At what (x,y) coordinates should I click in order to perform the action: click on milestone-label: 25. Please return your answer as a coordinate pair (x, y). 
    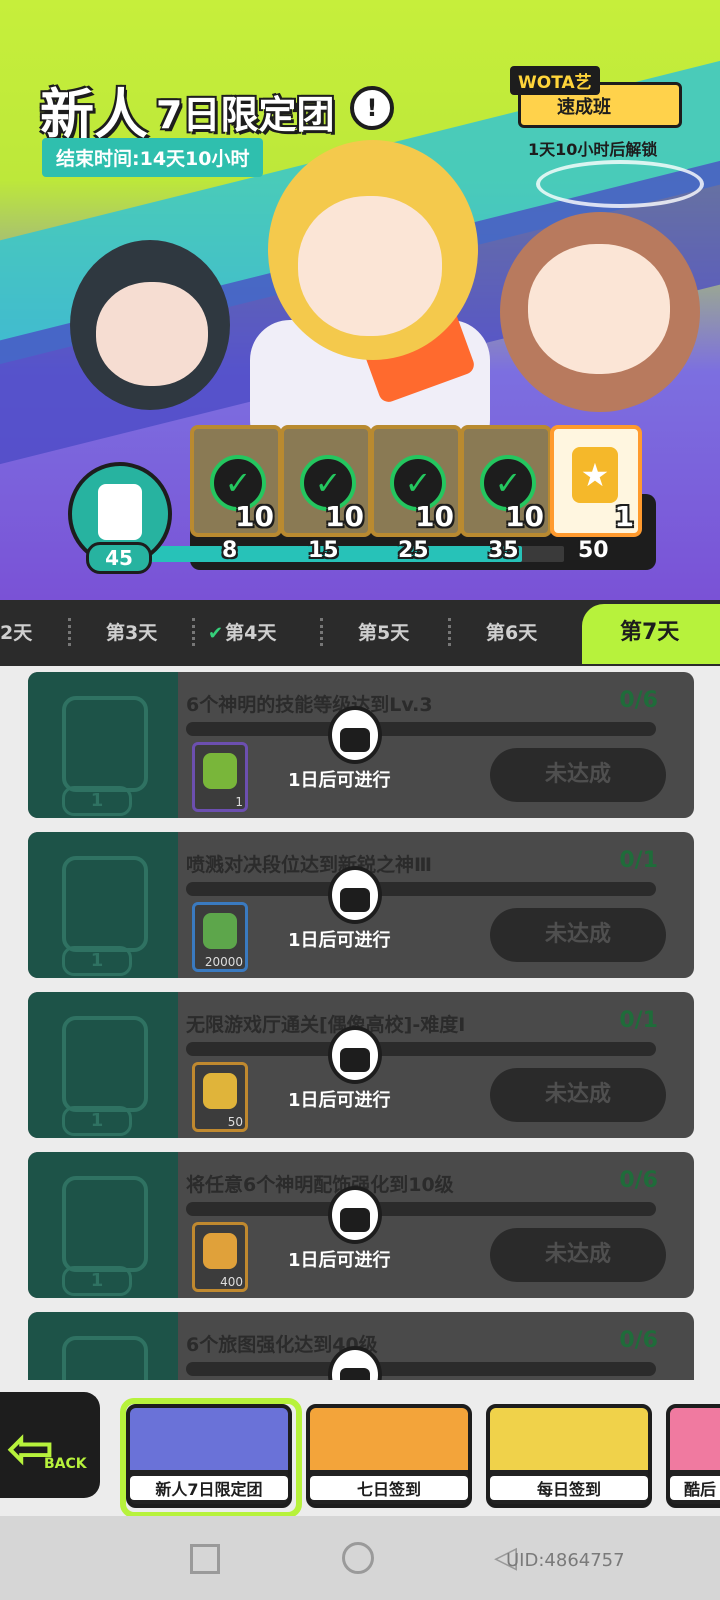
    Looking at the image, I should click on (413, 550).